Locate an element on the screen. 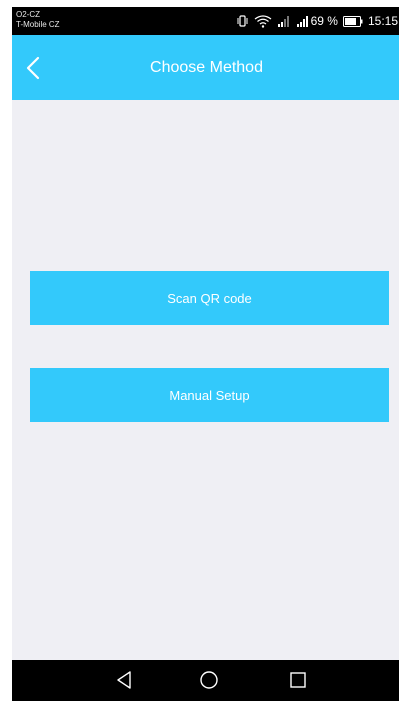 The width and height of the screenshot is (399, 701). signal-battery-group: 69 % is located at coordinates (317, 21).